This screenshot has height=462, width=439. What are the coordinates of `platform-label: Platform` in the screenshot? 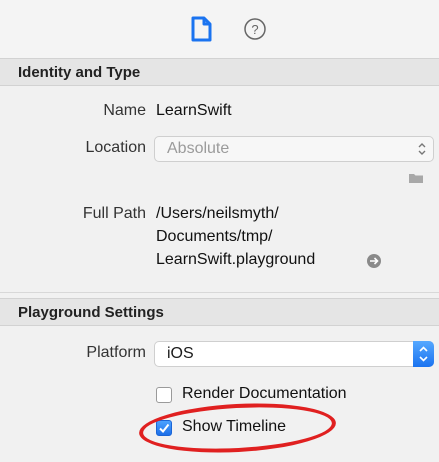 It's located at (116, 352).